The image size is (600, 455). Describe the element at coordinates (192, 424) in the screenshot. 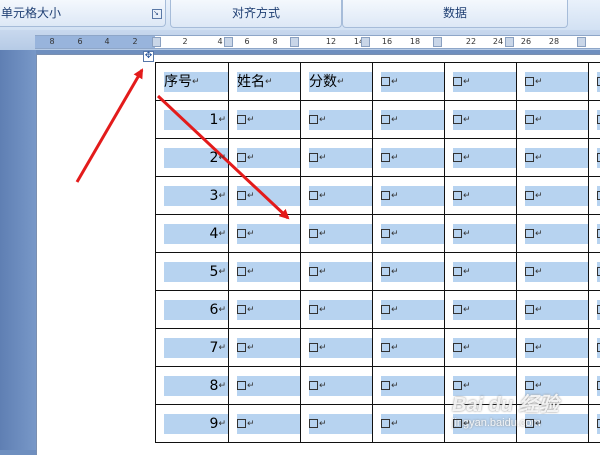

I see `table-cell: 9↵` at that location.